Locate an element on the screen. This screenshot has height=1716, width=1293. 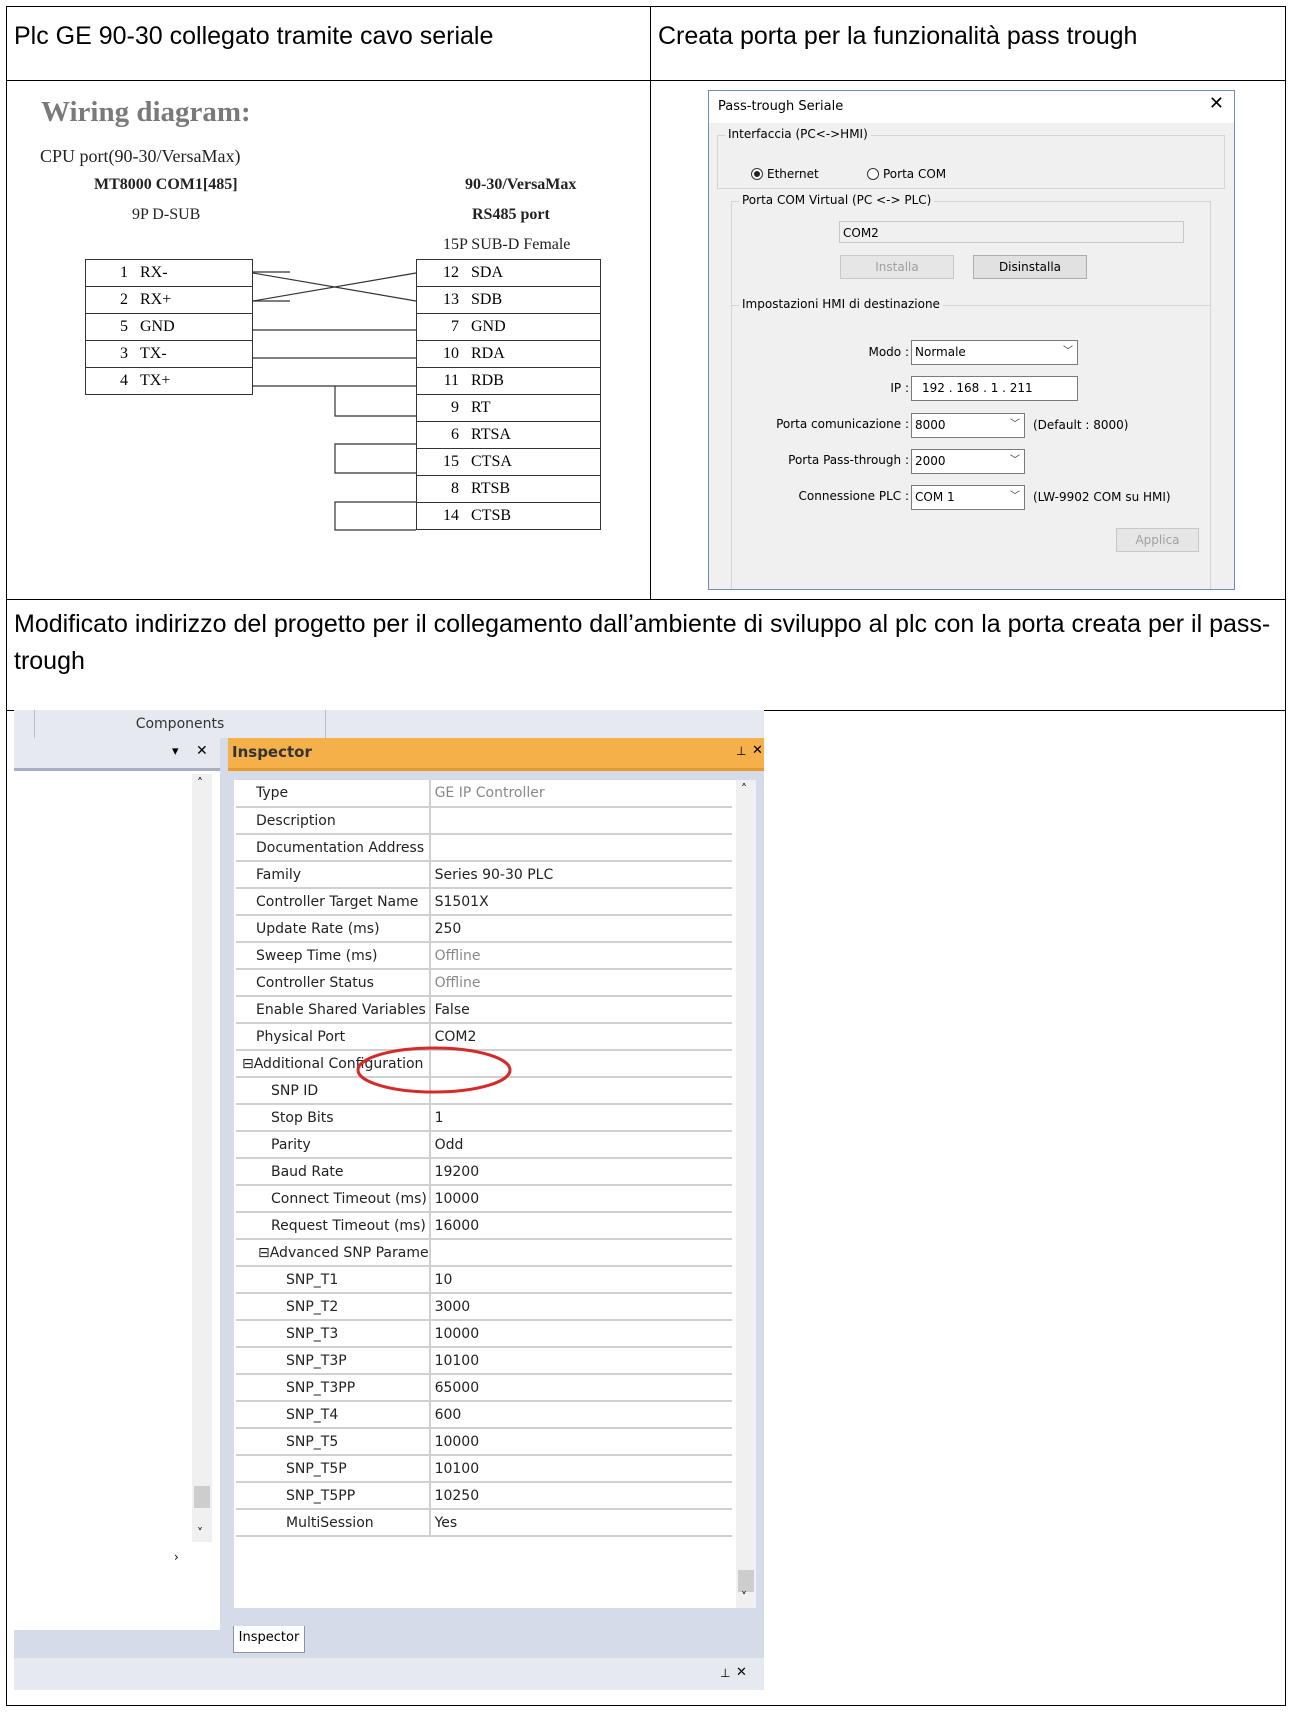
property-row: SNP_T5 10000 is located at coordinates (484, 1442).